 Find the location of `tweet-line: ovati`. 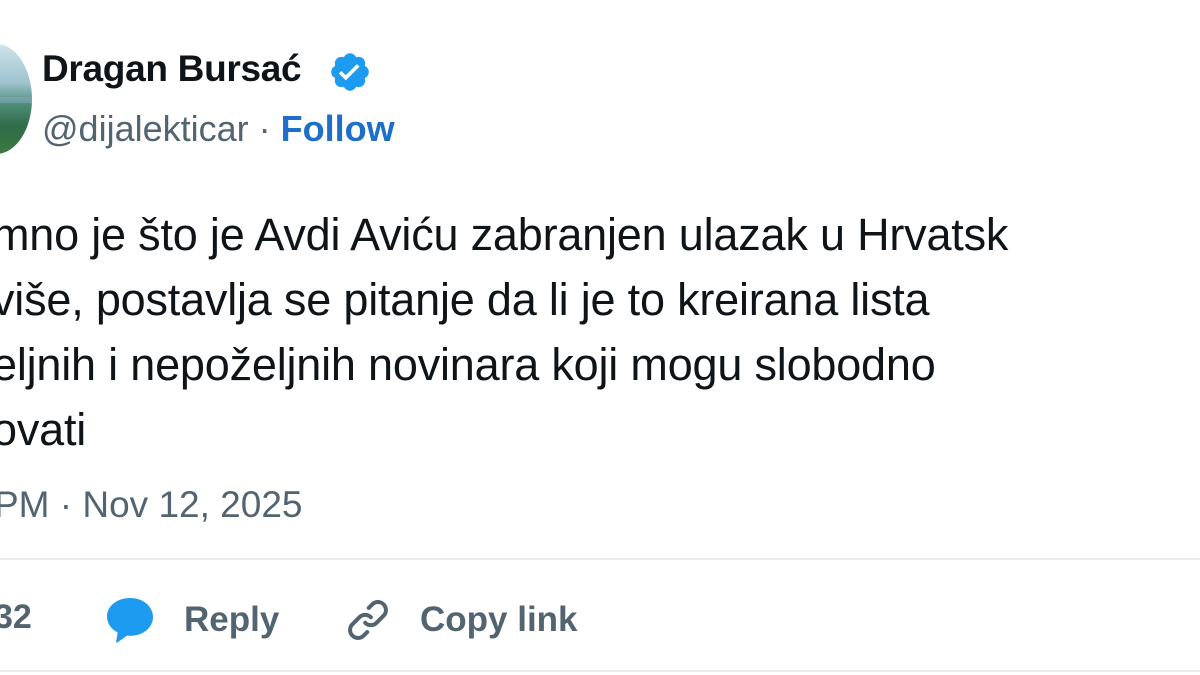

tweet-line: ovati is located at coordinates (43, 429).